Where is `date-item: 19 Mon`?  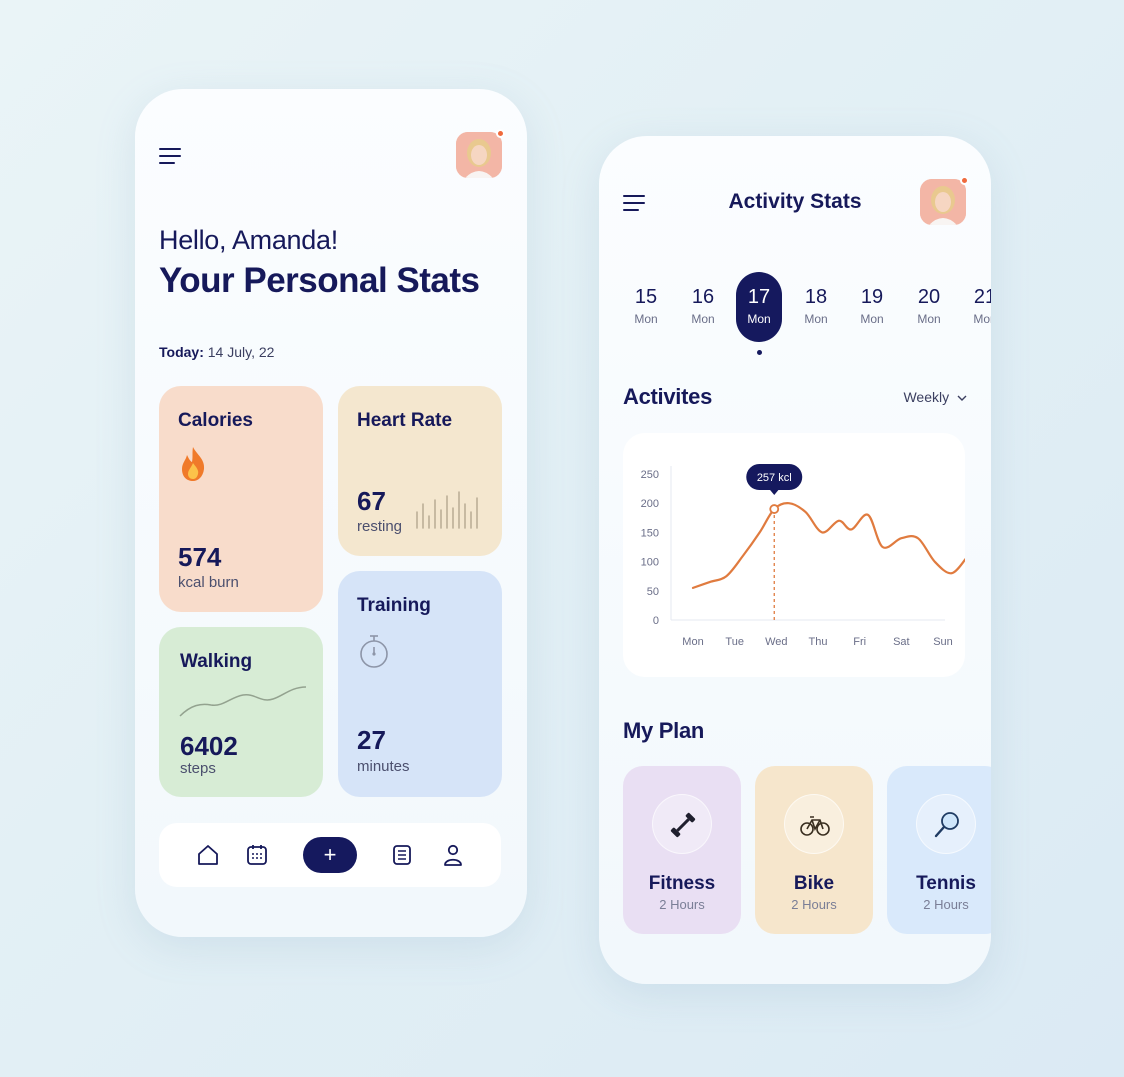 date-item: 19 Mon is located at coordinates (872, 307).